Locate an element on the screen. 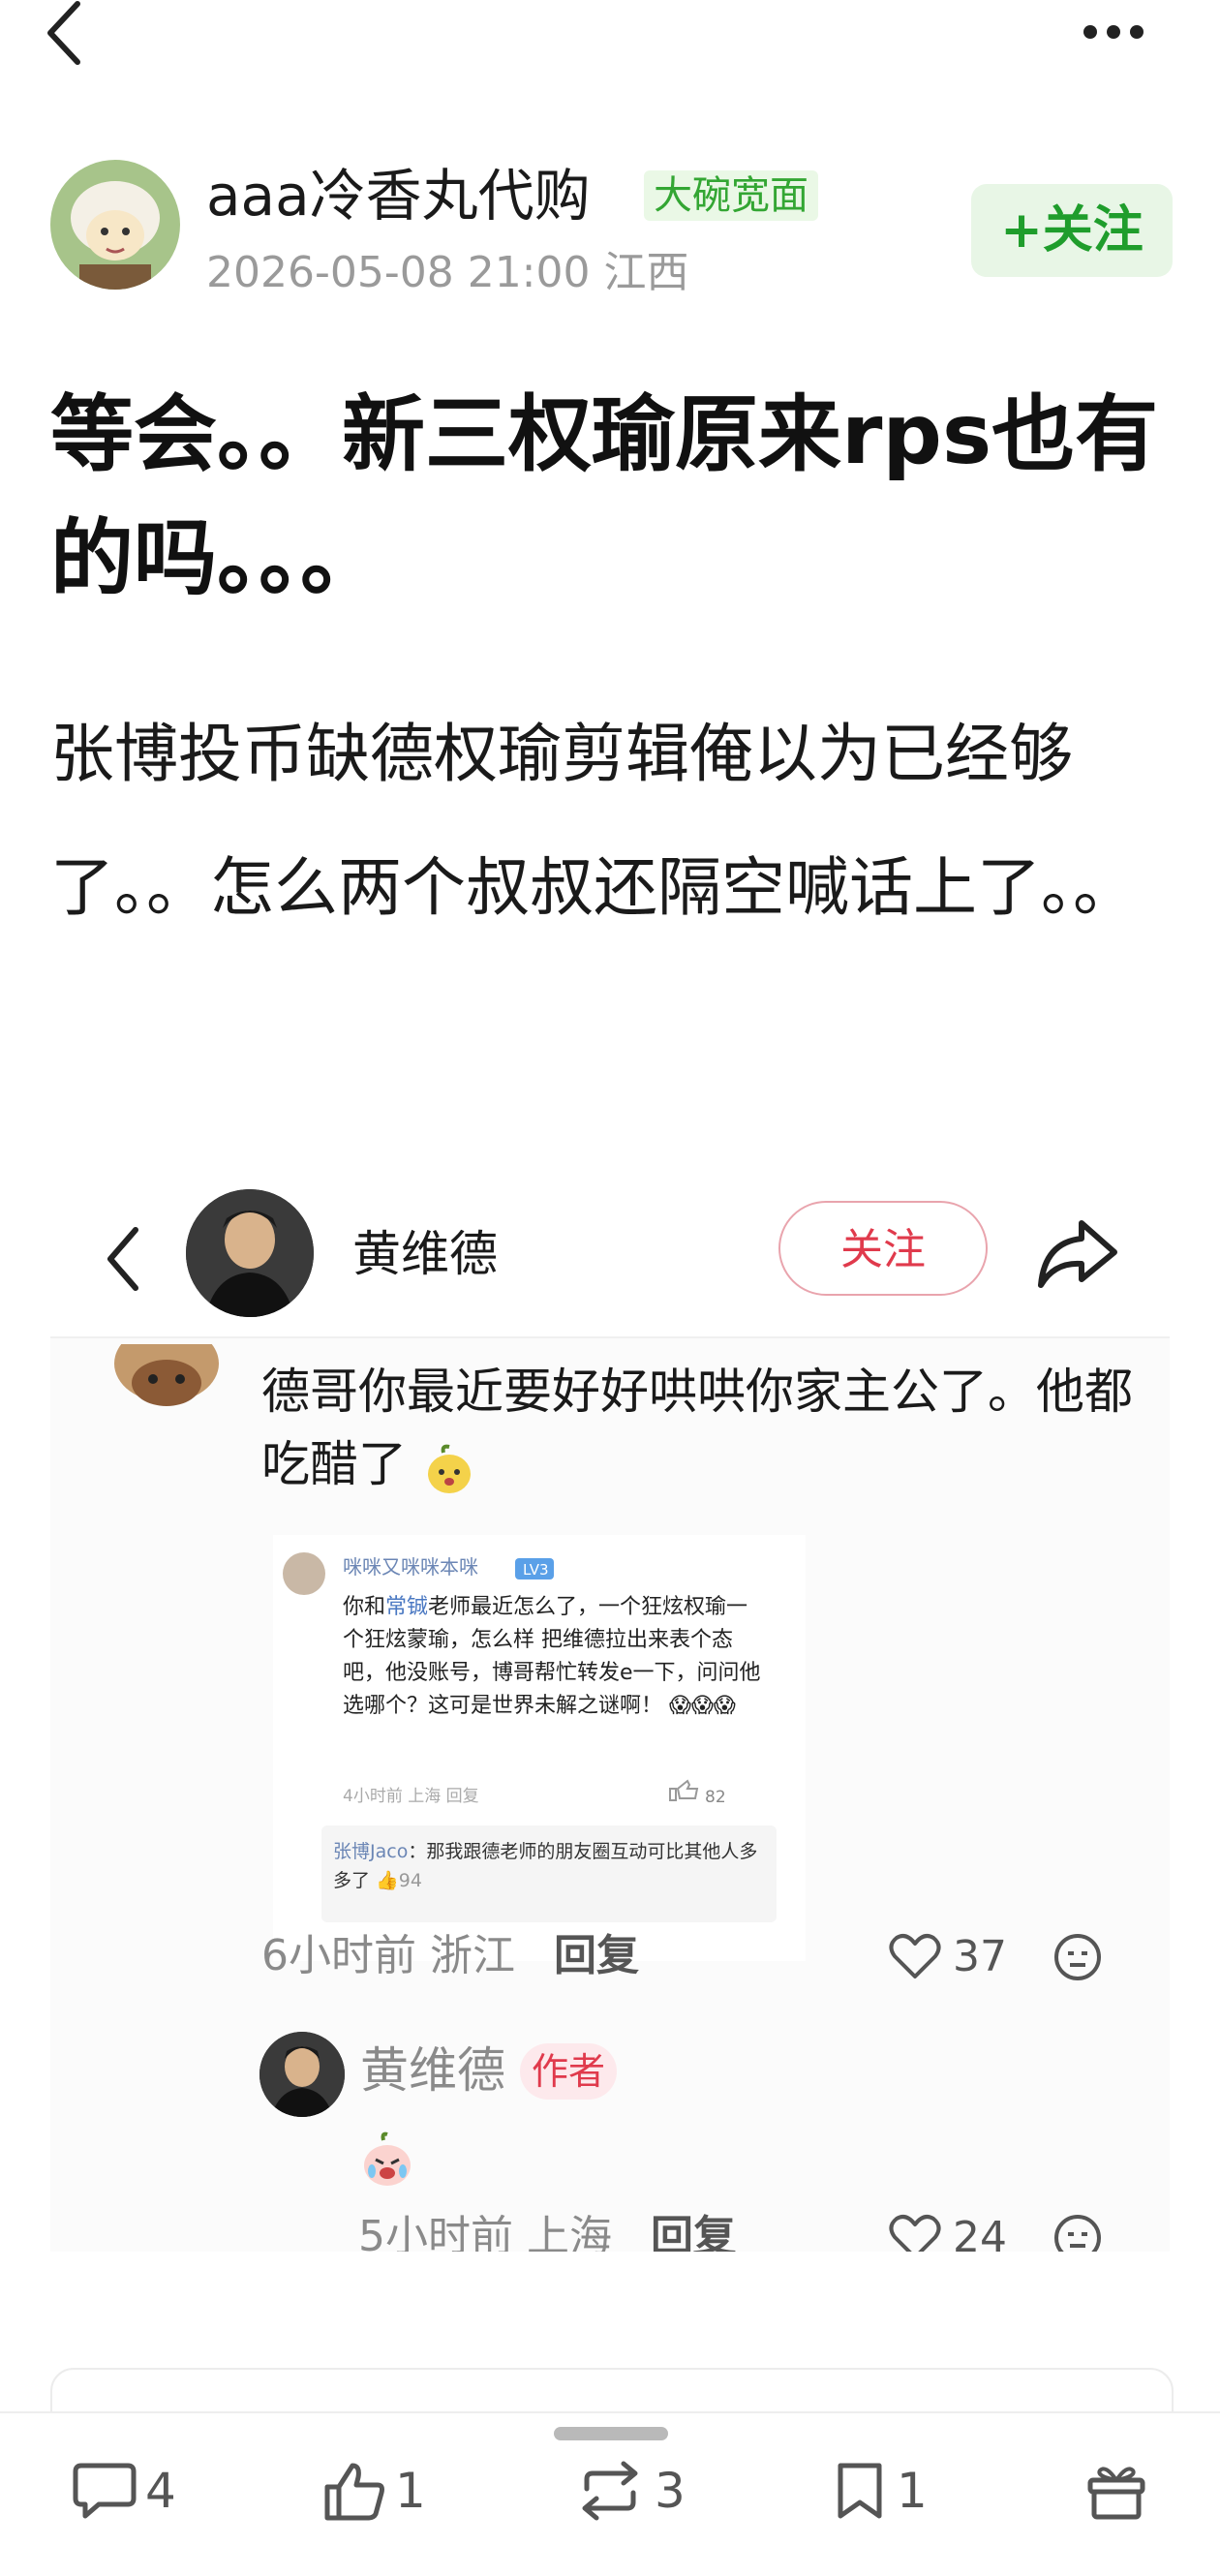 This screenshot has height=2576, width=1220. commenter-avatar is located at coordinates (167, 1379).